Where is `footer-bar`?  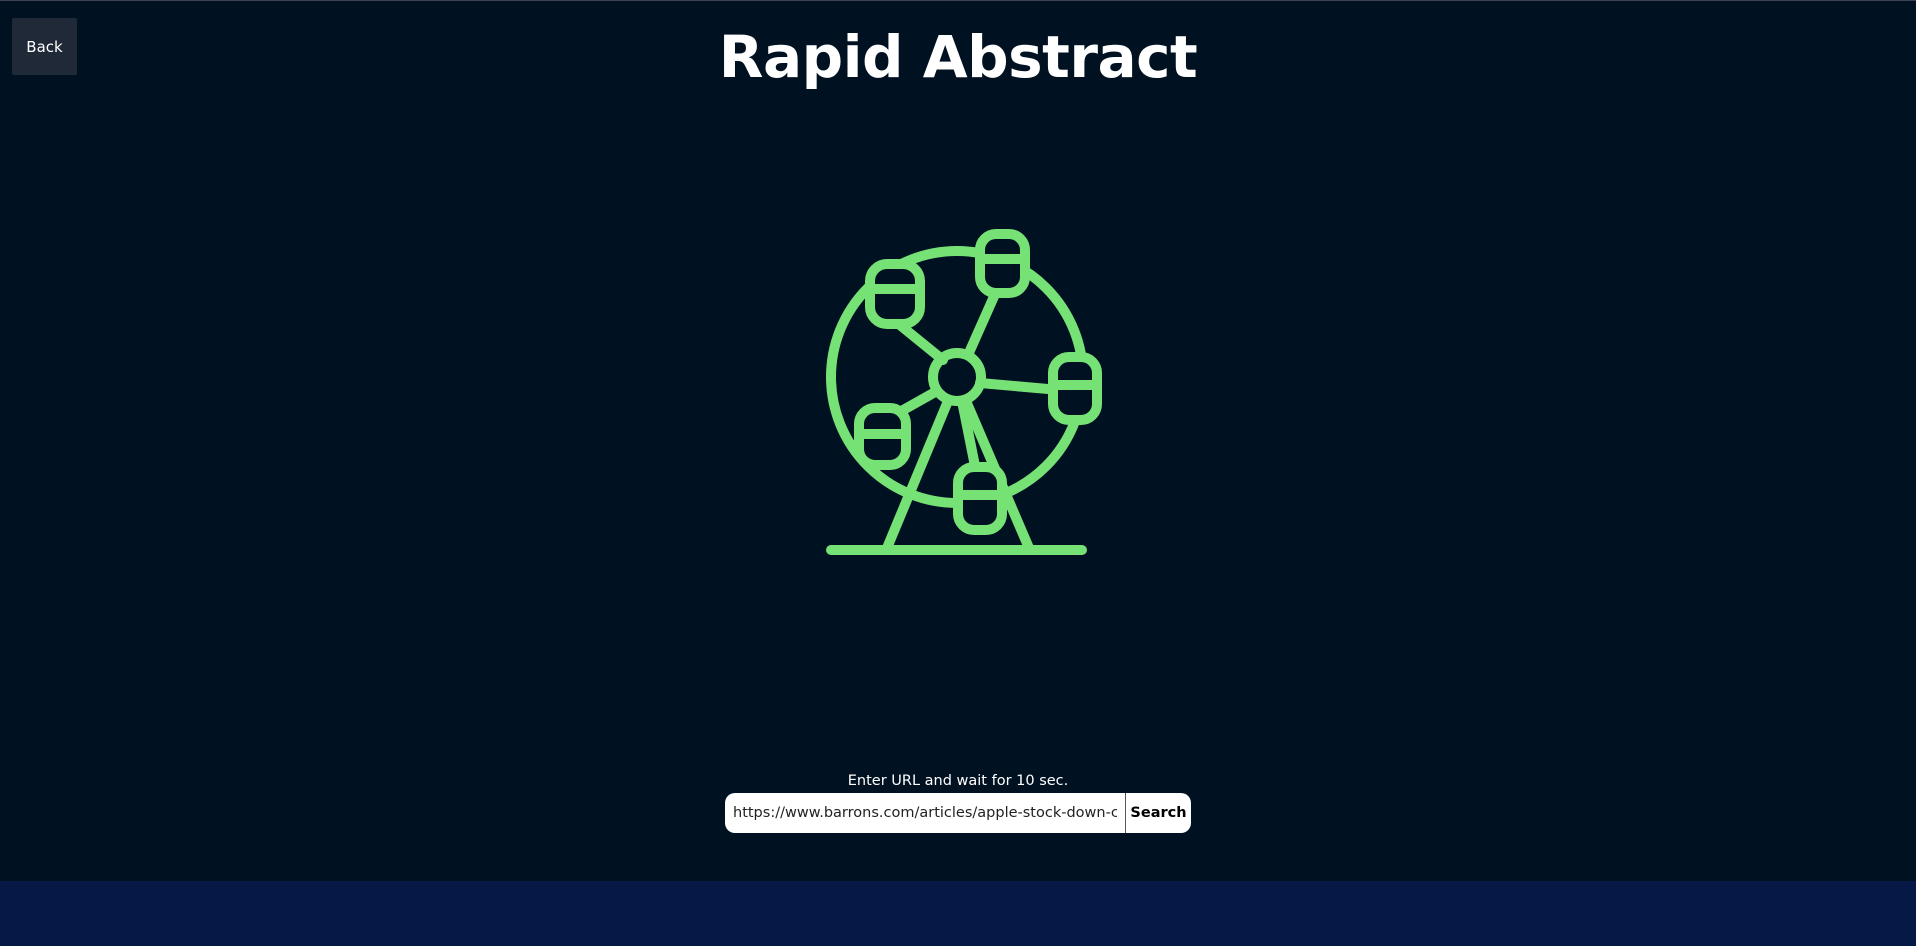 footer-bar is located at coordinates (958, 913).